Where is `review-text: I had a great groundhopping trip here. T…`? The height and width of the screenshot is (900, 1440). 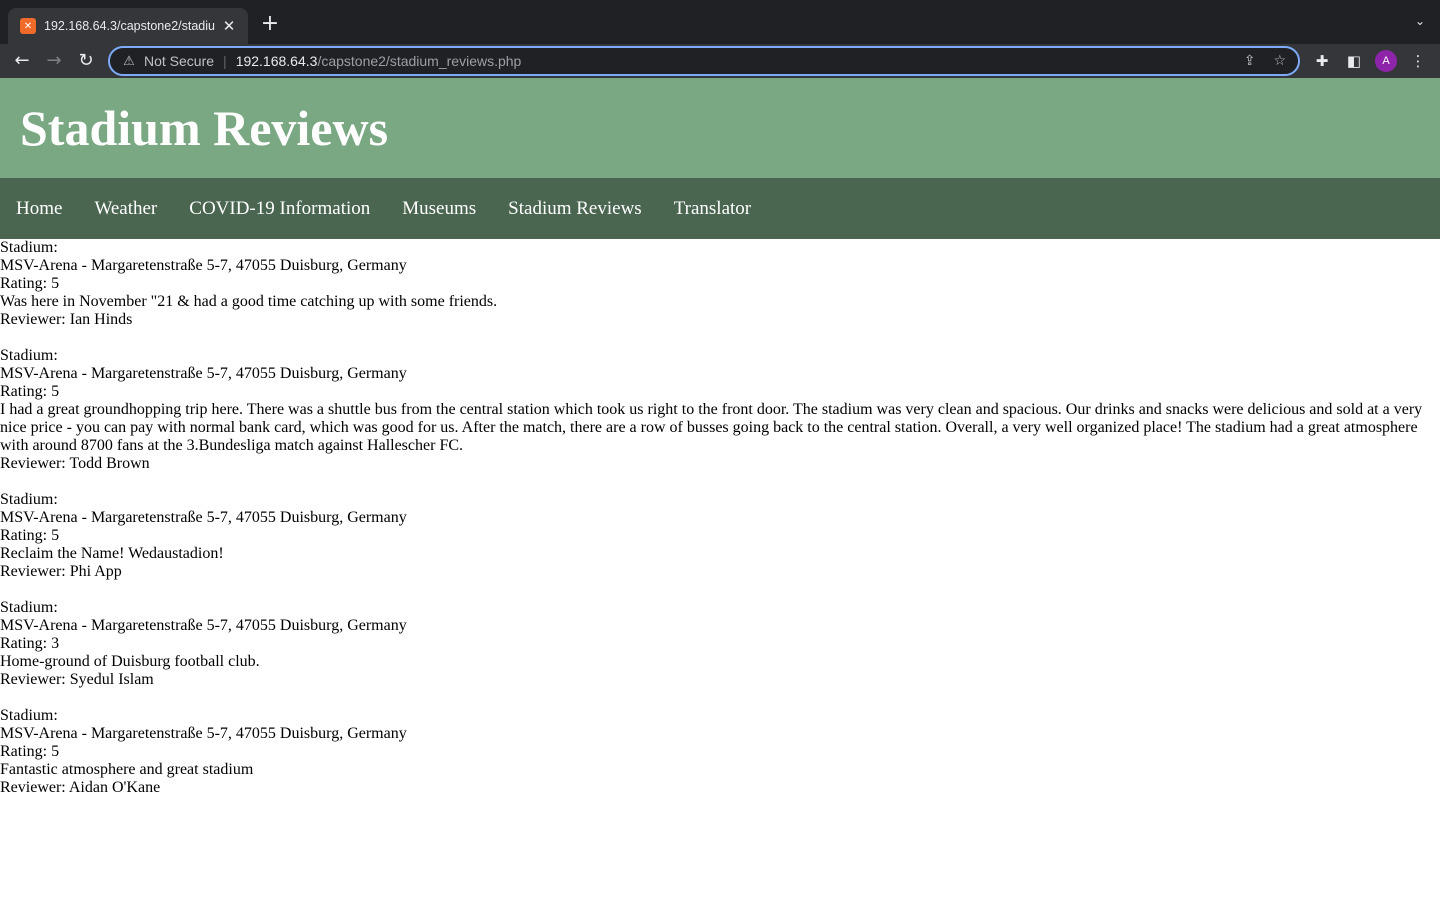 review-text: I had a great groundhopping trip here. T… is located at coordinates (711, 427).